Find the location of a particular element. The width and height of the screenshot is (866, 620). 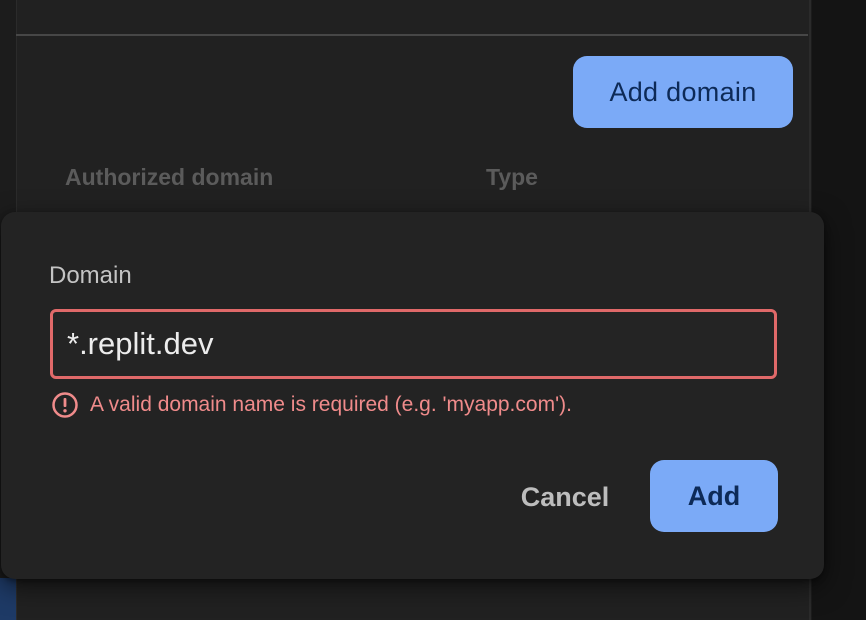

column-header-type: Type is located at coordinates (512, 177).